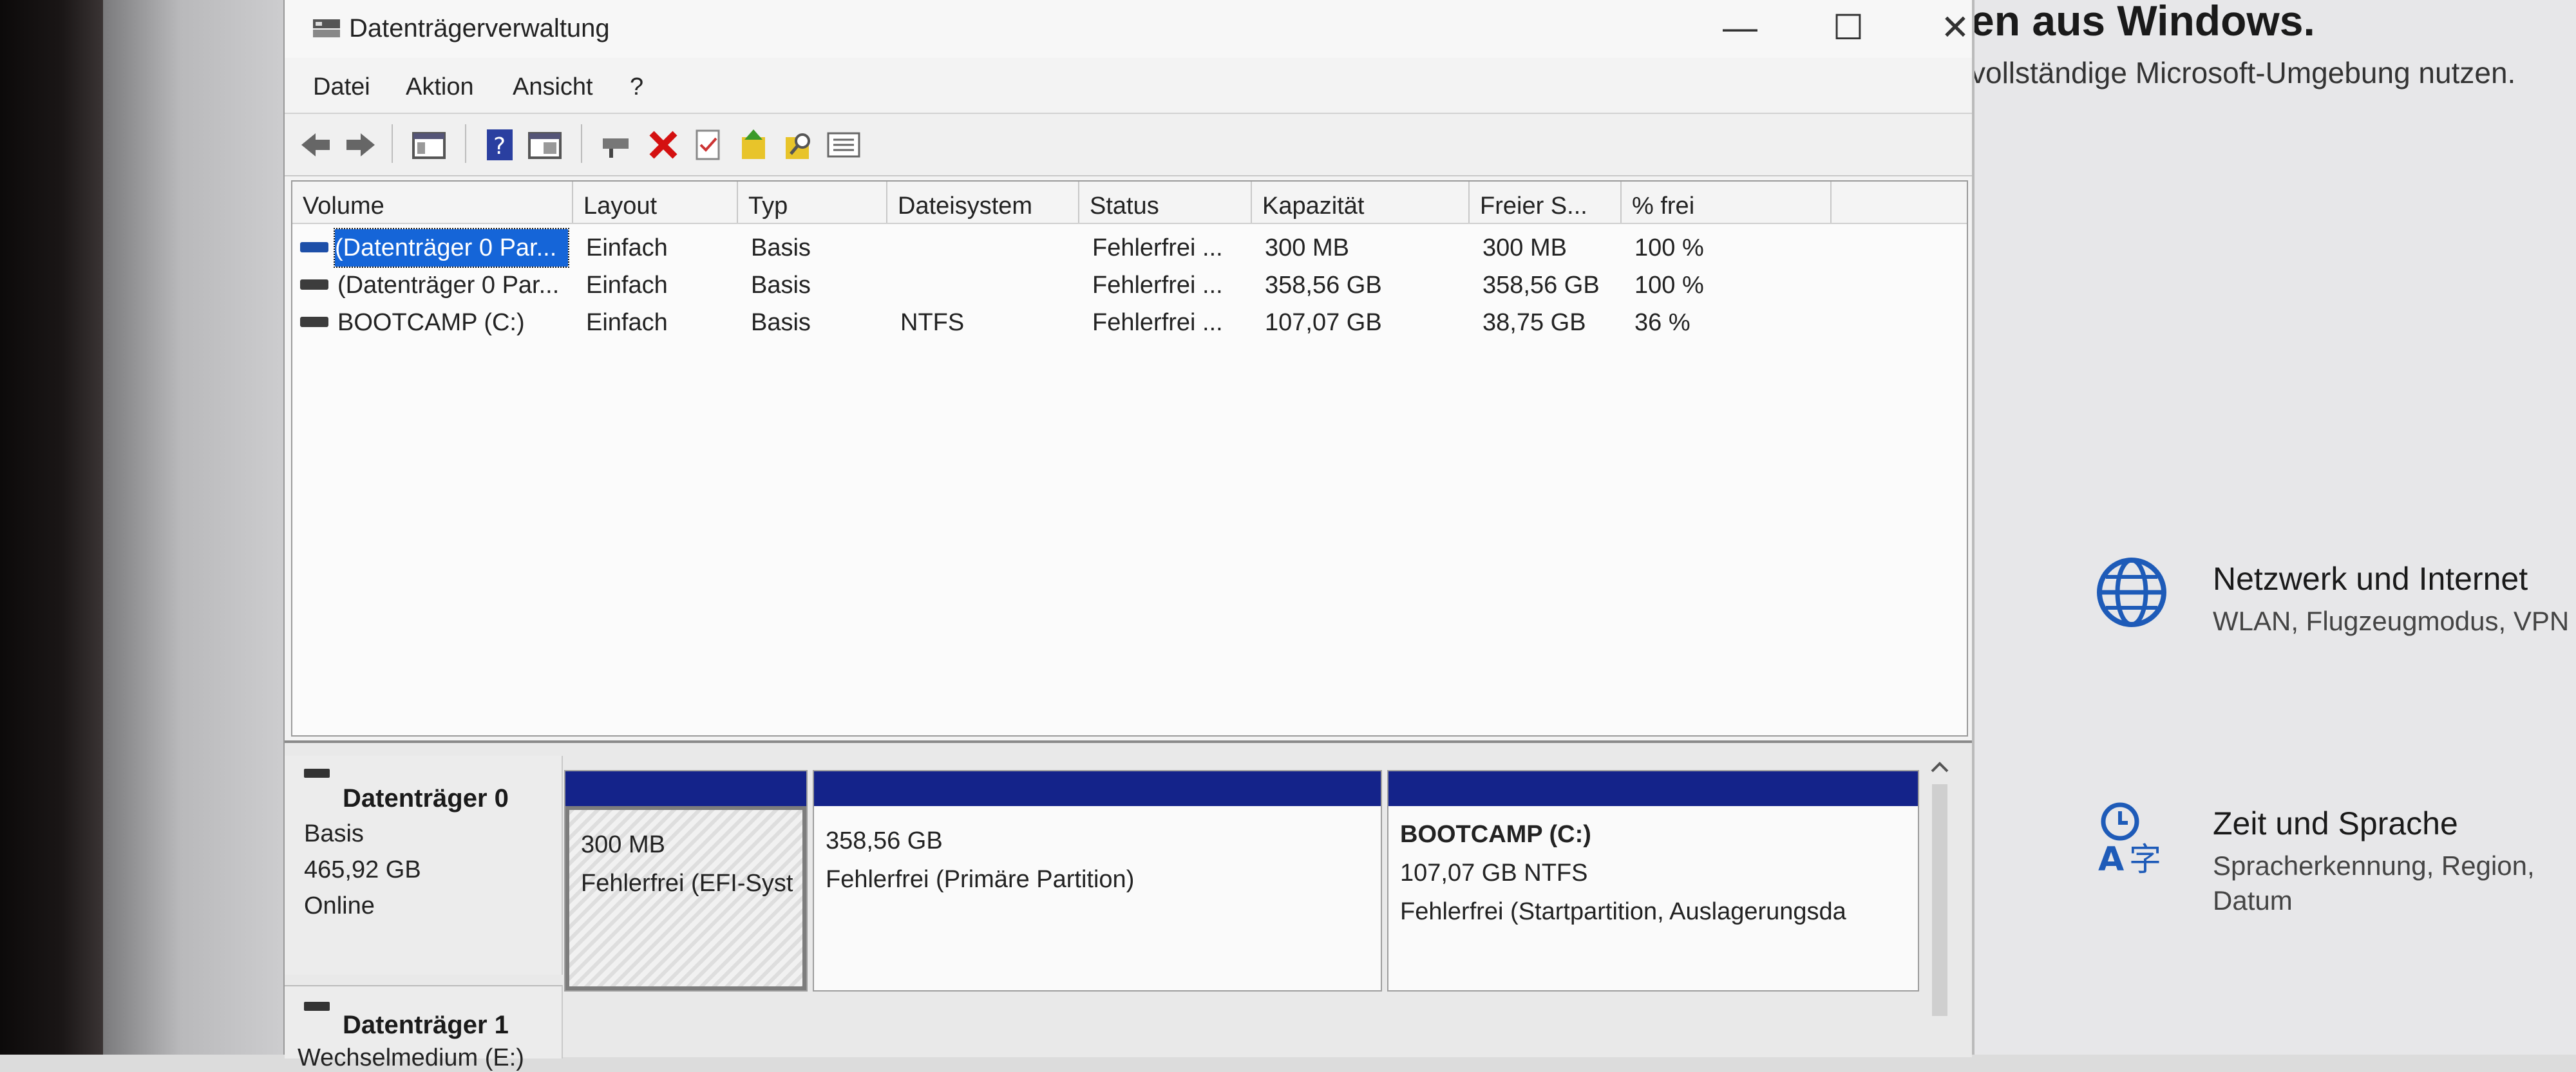 Image resolution: width=2576 pixels, height=1072 pixels. Describe the element at coordinates (1128, 144) in the screenshot. I see `toolbar: ?` at that location.